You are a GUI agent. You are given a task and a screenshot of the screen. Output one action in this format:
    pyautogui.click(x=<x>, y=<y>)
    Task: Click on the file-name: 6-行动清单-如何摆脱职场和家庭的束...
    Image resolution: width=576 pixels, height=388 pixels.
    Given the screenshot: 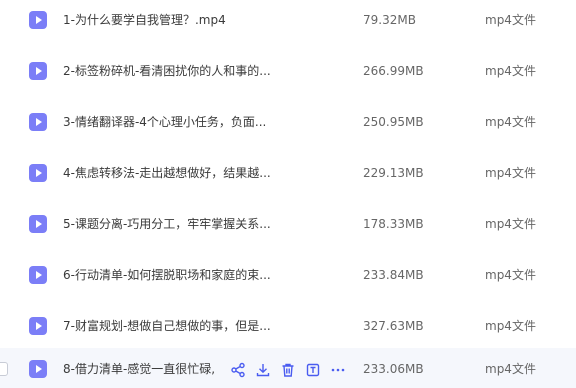 What is the action you would take?
    pyautogui.click(x=167, y=275)
    